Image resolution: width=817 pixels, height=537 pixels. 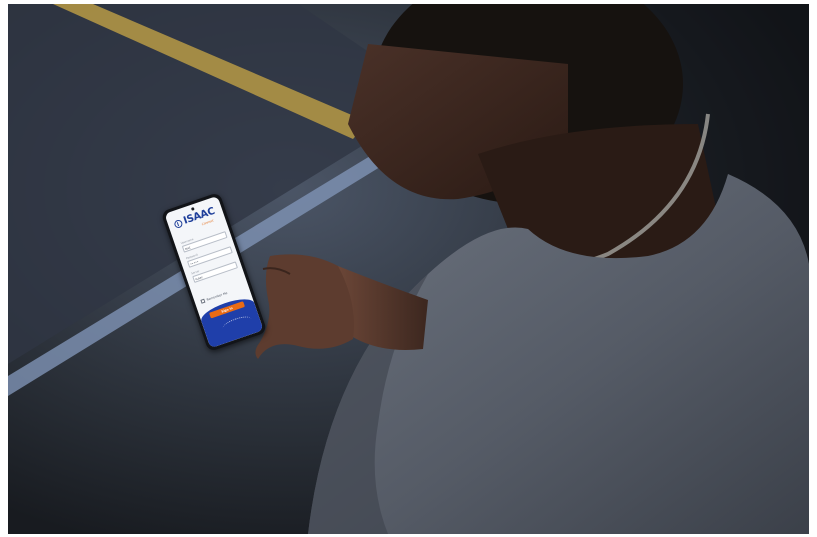 I want to click on remember-me-checkbox, so click(x=203, y=301).